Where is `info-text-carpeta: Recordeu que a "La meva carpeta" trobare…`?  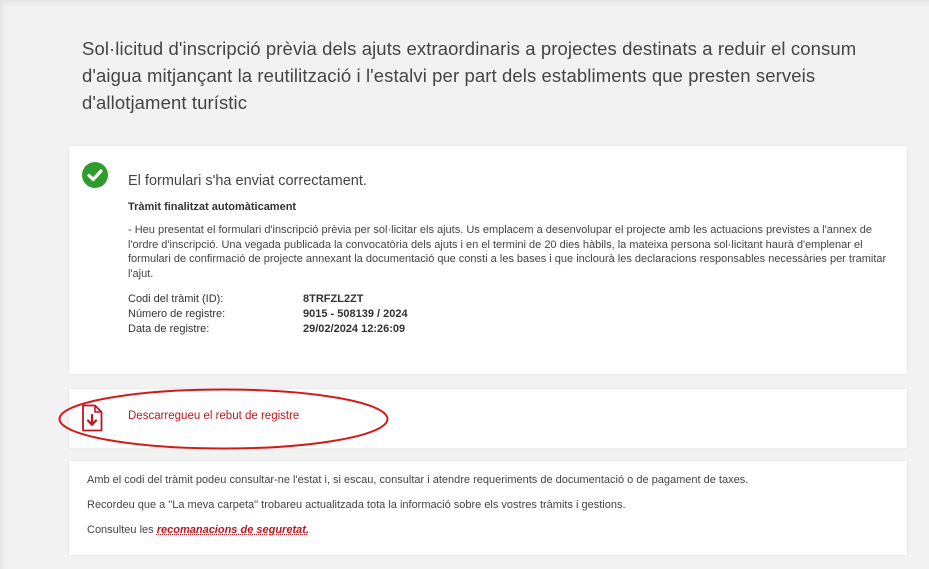
info-text-carpeta: Recordeu que a "La meva carpeta" trobare… is located at coordinates (356, 505).